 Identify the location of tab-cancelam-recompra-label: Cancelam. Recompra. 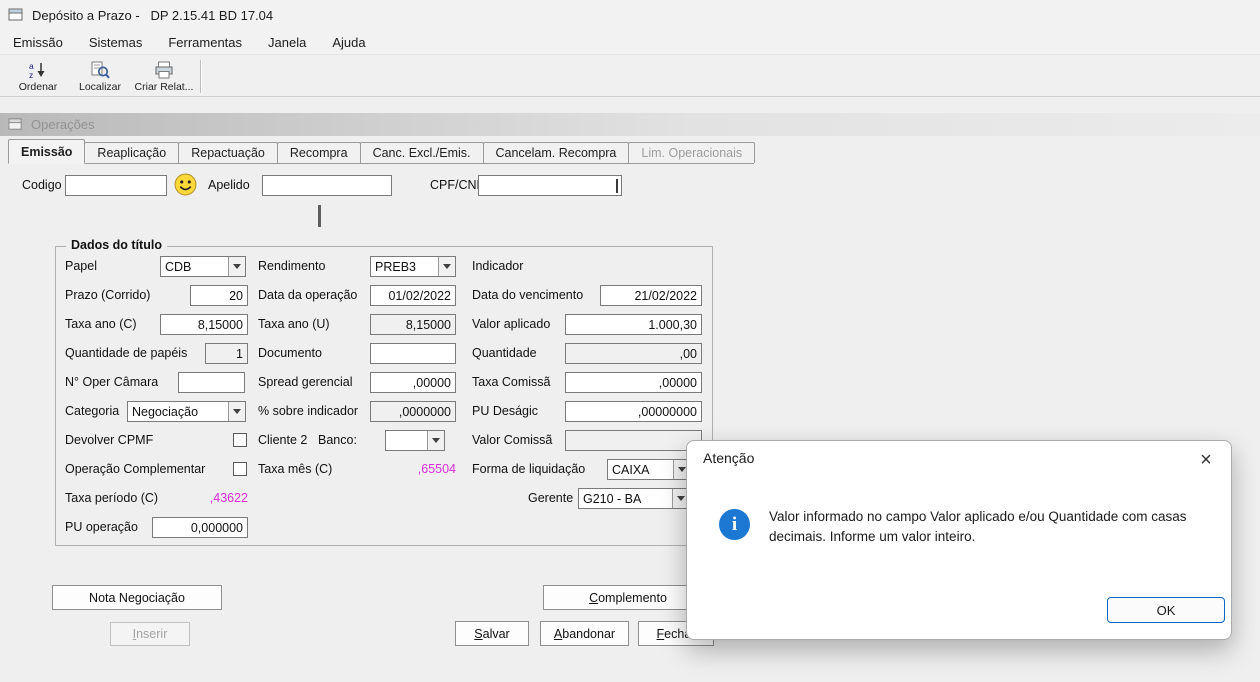
(556, 153).